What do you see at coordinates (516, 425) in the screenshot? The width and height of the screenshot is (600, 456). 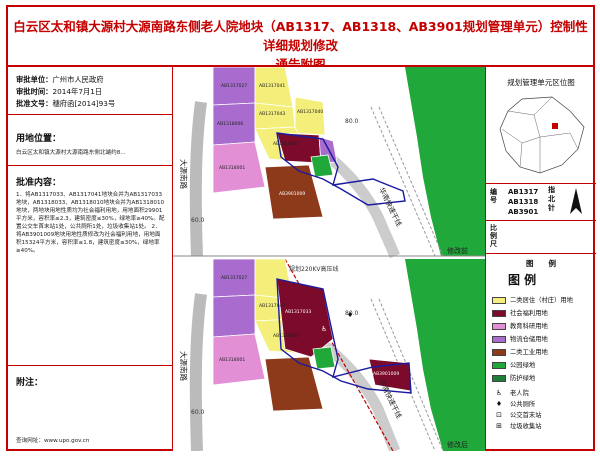 I see `legend-icon-garbage: ⊞ 垃圾收集站` at bounding box center [516, 425].